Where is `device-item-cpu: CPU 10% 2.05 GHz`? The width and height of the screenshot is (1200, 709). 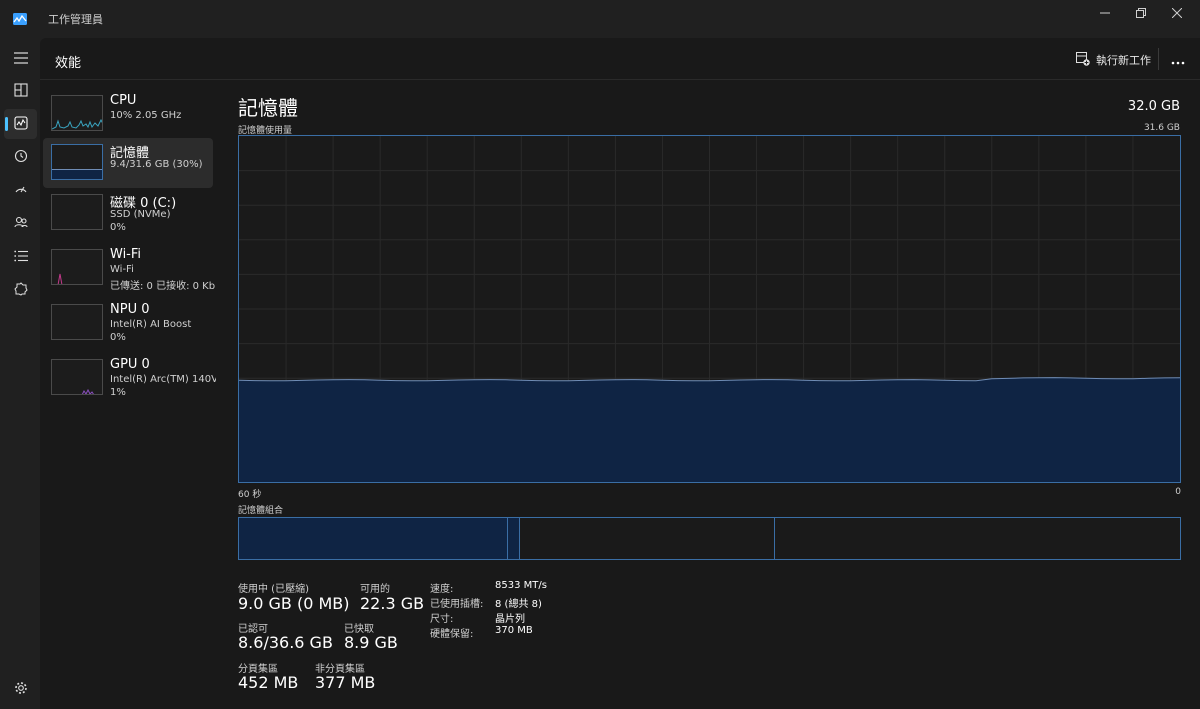 device-item-cpu: CPU 10% 2.05 GHz is located at coordinates (128, 114).